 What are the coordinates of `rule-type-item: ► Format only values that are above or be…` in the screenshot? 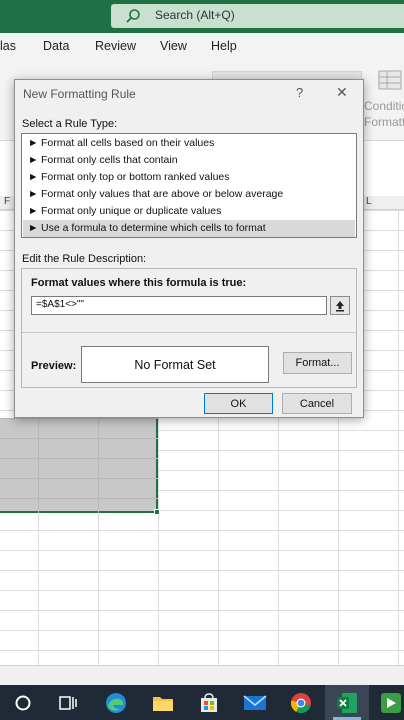 It's located at (189, 194).